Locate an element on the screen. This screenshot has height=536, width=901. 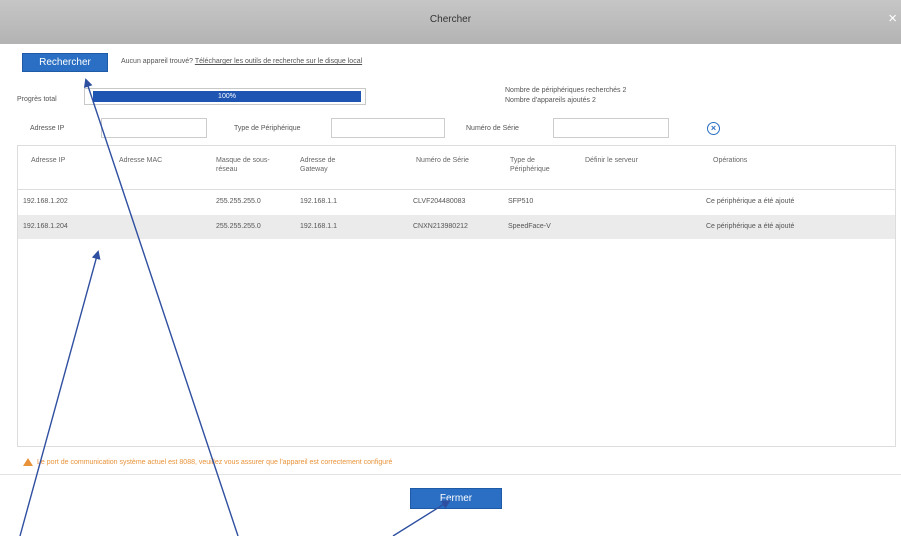
arrow-to-close-button is located at coordinates (421, 517).